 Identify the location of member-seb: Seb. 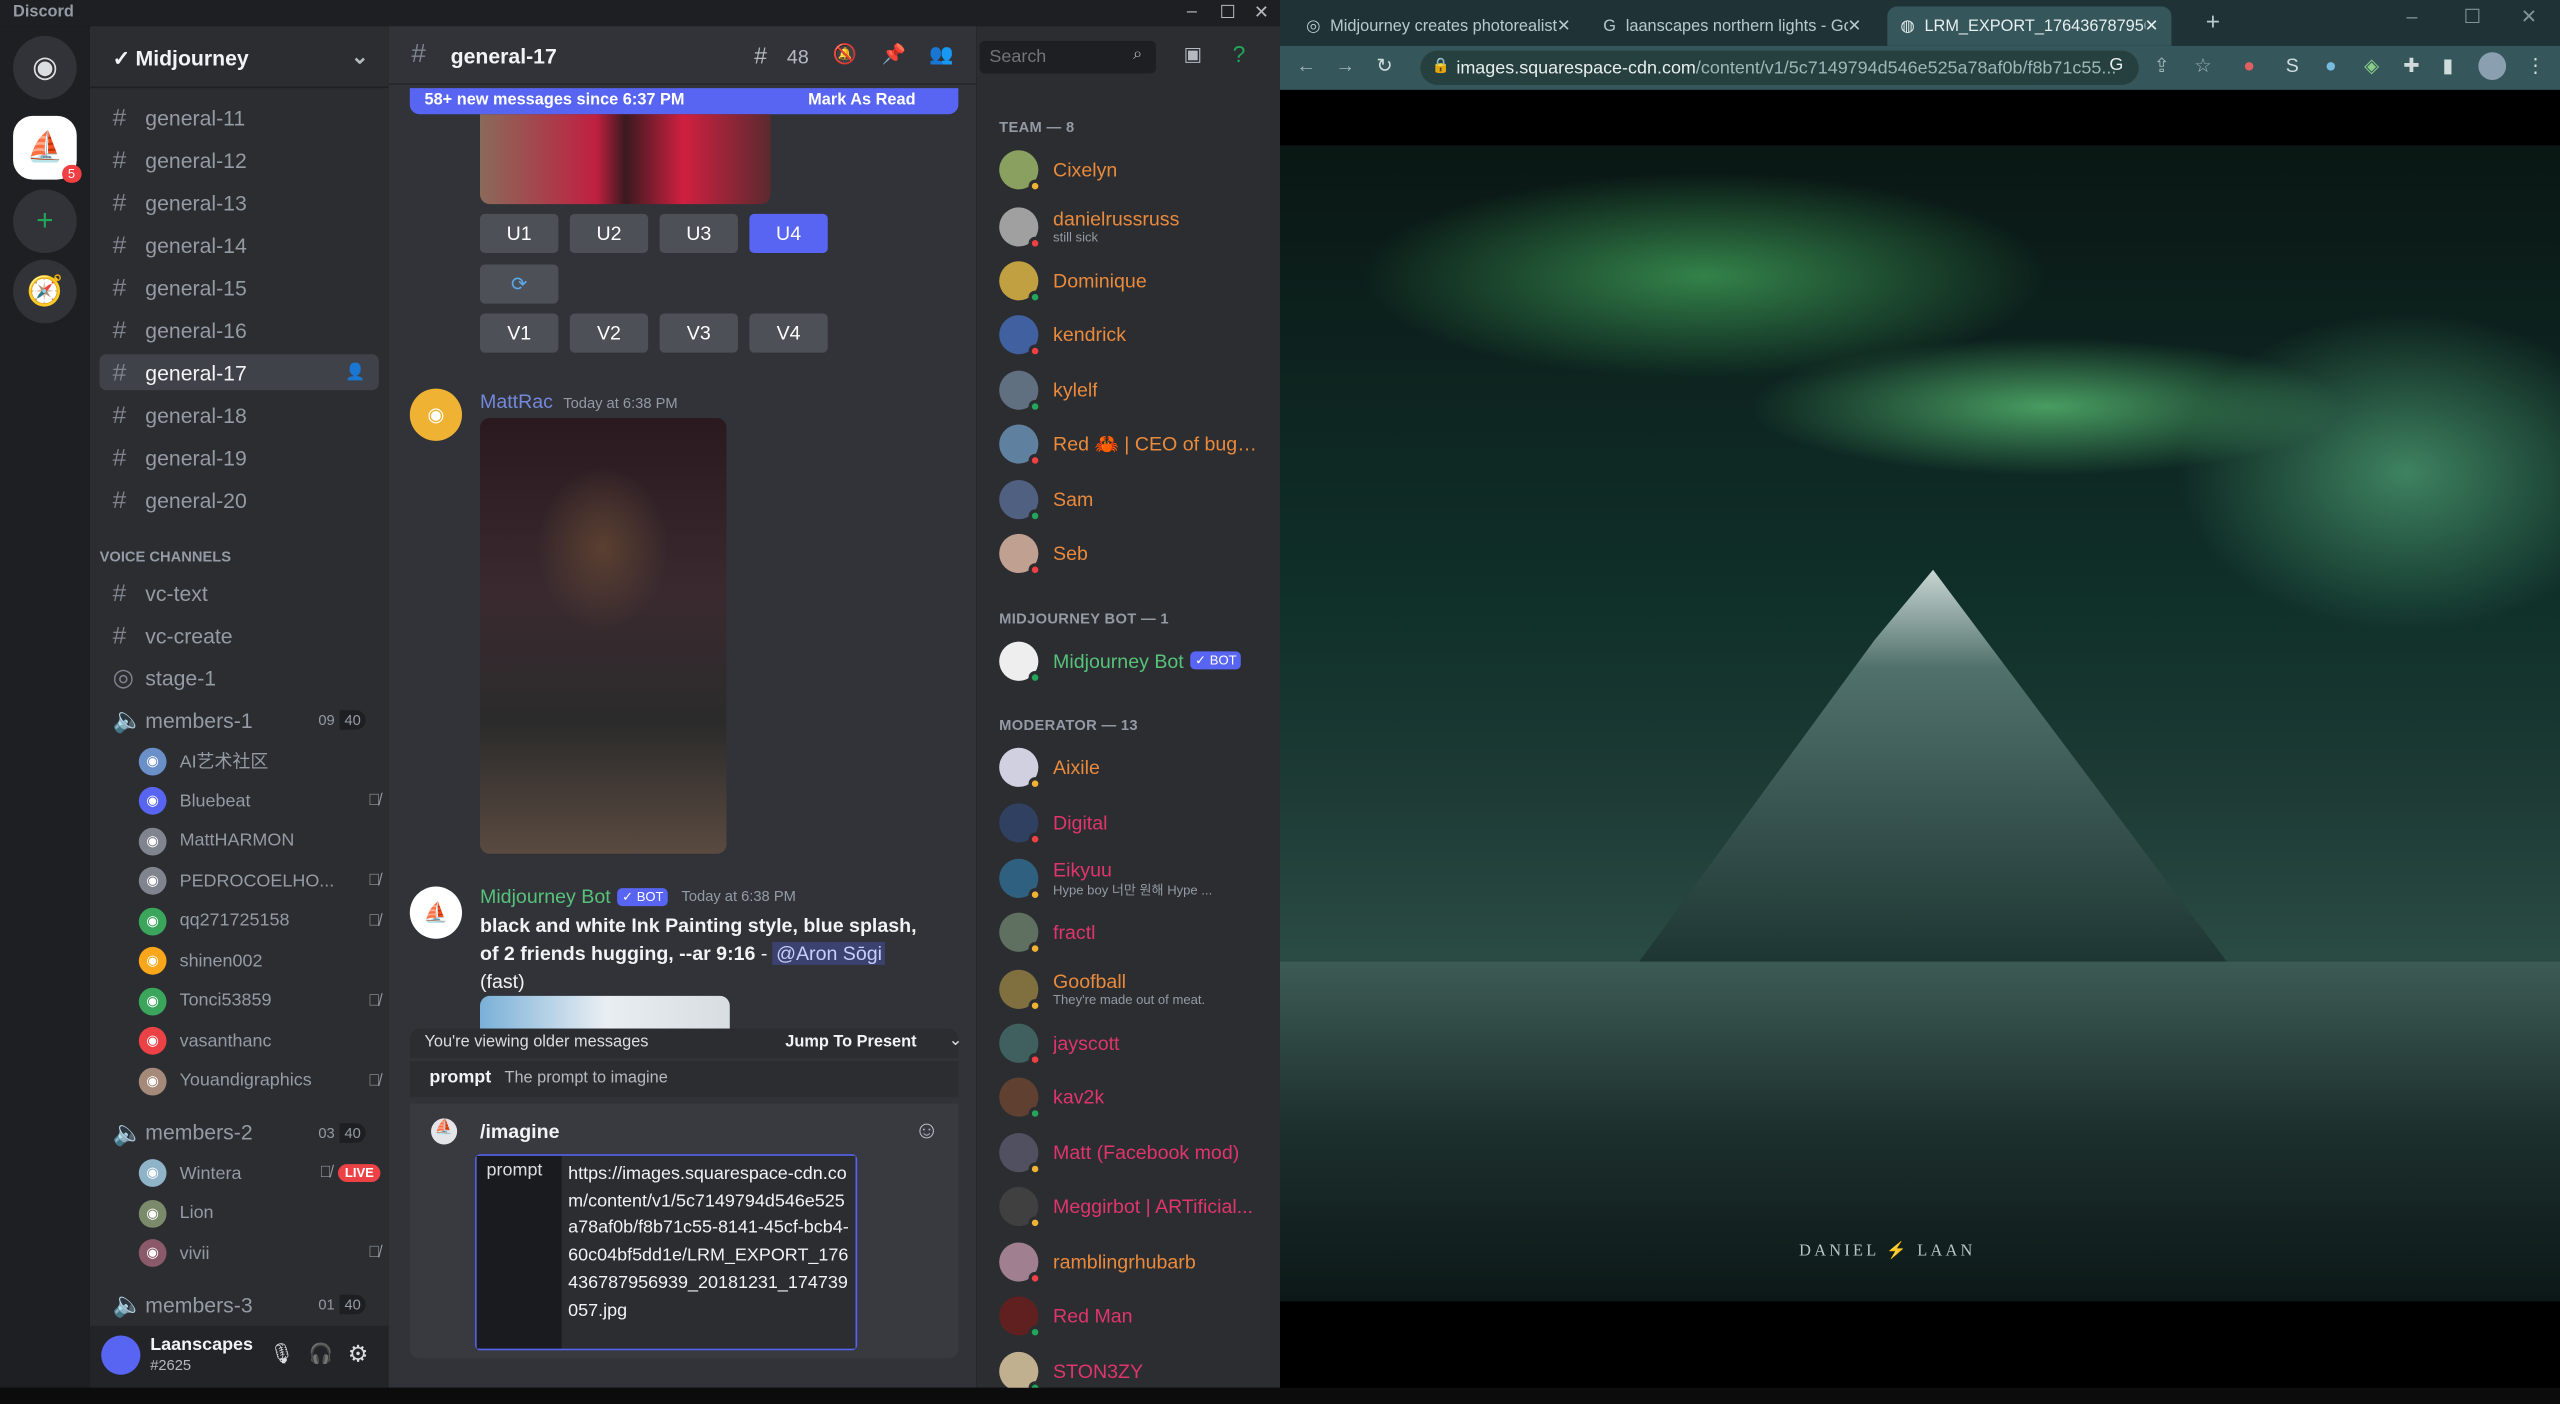
(1138, 553).